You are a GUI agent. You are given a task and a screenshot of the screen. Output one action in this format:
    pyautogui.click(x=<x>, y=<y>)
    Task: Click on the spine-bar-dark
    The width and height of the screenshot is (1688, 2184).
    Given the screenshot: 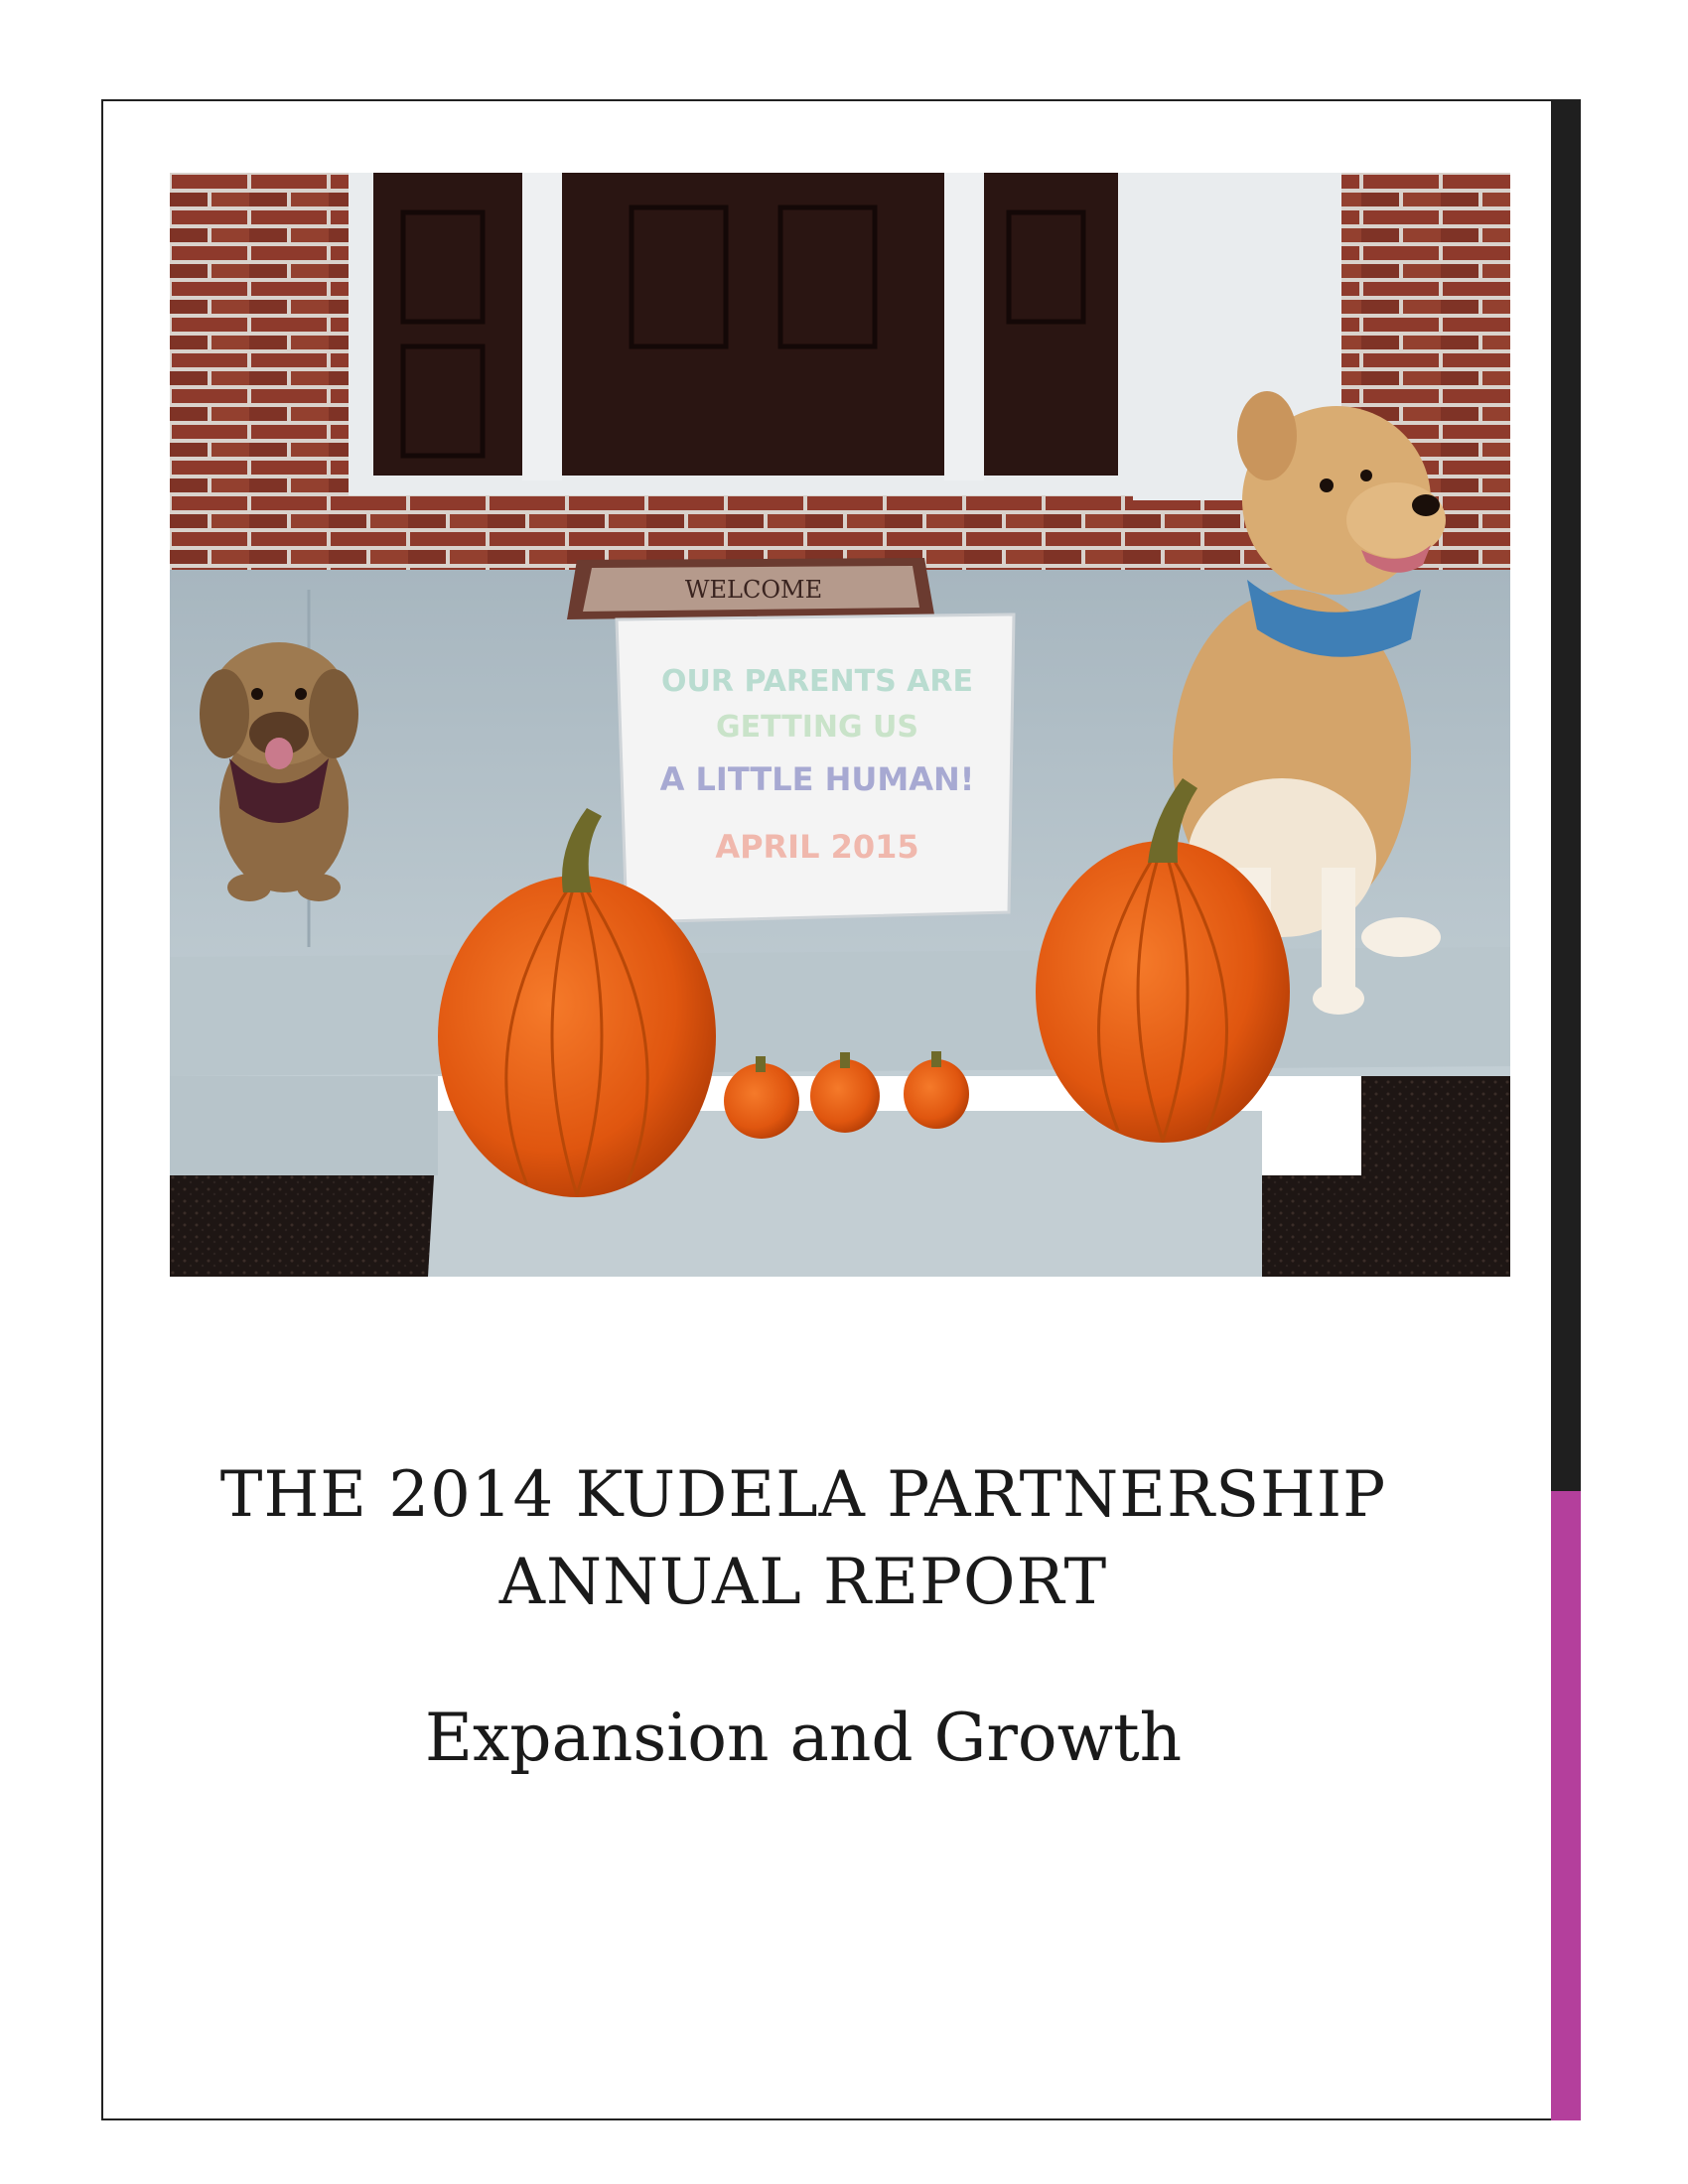 What is the action you would take?
    pyautogui.click(x=1566, y=795)
    